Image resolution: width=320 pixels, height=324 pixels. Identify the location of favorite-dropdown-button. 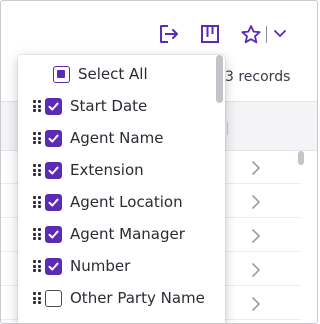
(280, 34).